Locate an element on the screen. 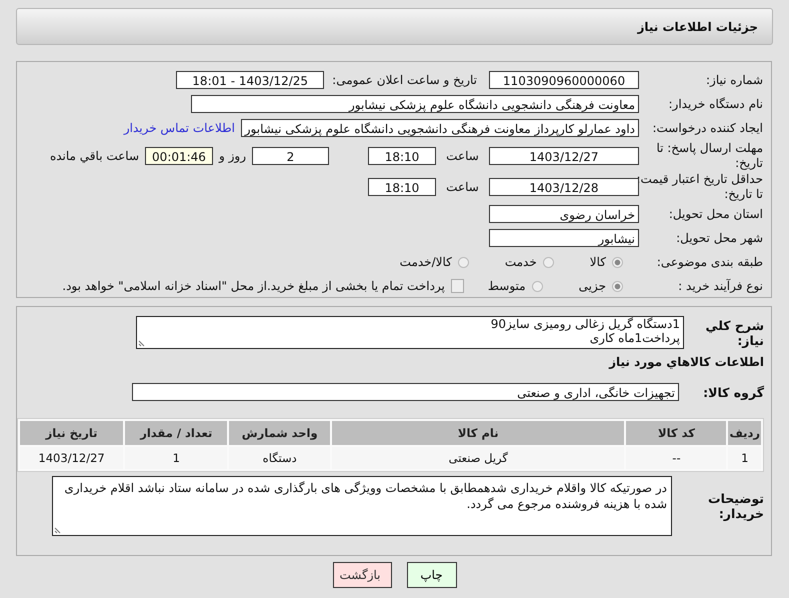 The height and width of the screenshot is (598, 789). field-label: ساعت باقي مانده is located at coordinates (94, 155).